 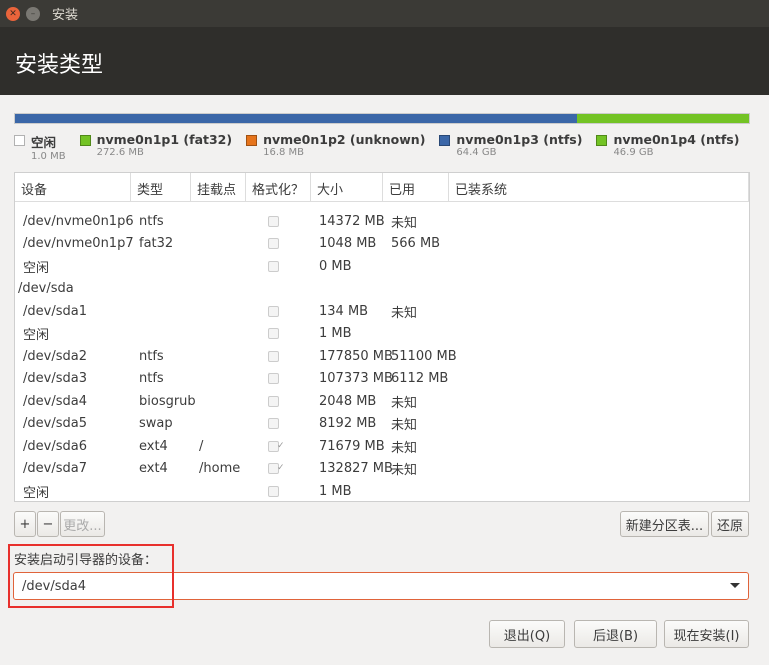 I want to click on legend-name: nvme0n1p1 (fat32), so click(x=164, y=139).